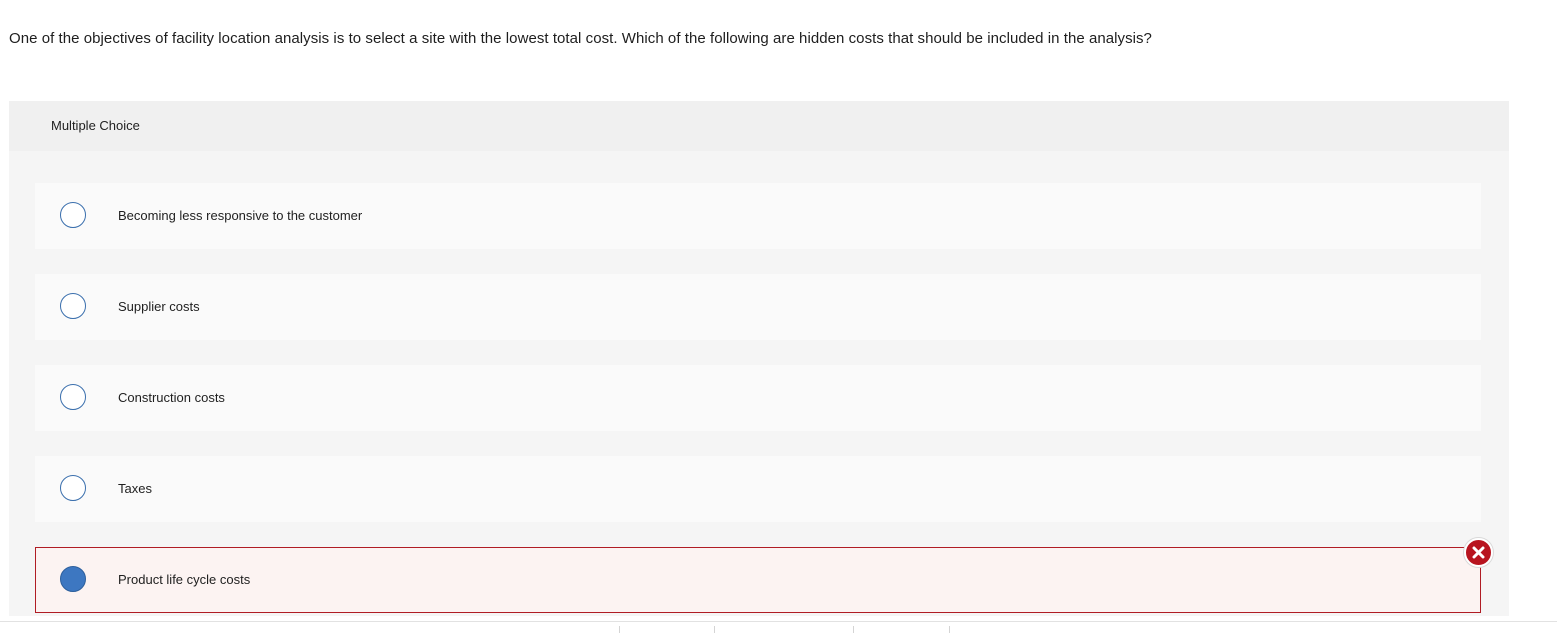 The image size is (1557, 633). What do you see at coordinates (95, 125) in the screenshot?
I see `multiple-choice-label: Multiple Choice` at bounding box center [95, 125].